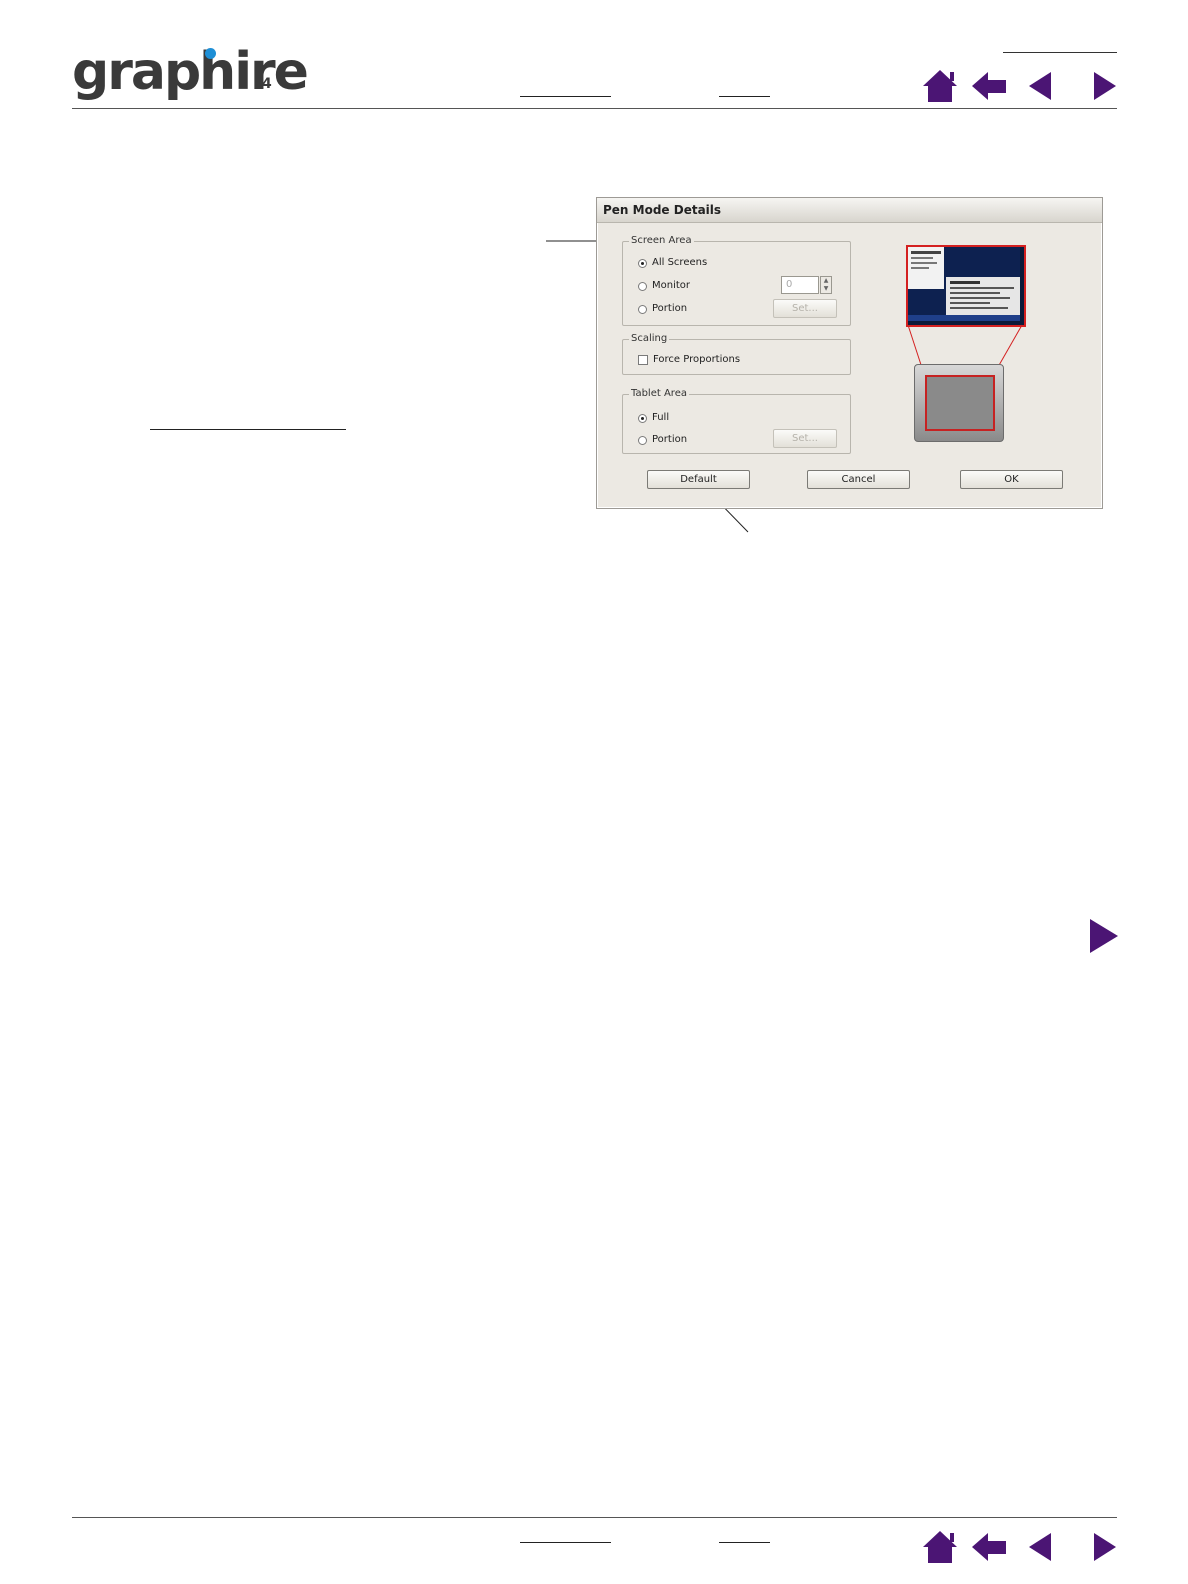  I want to click on mapping-lines, so click(965, 349).